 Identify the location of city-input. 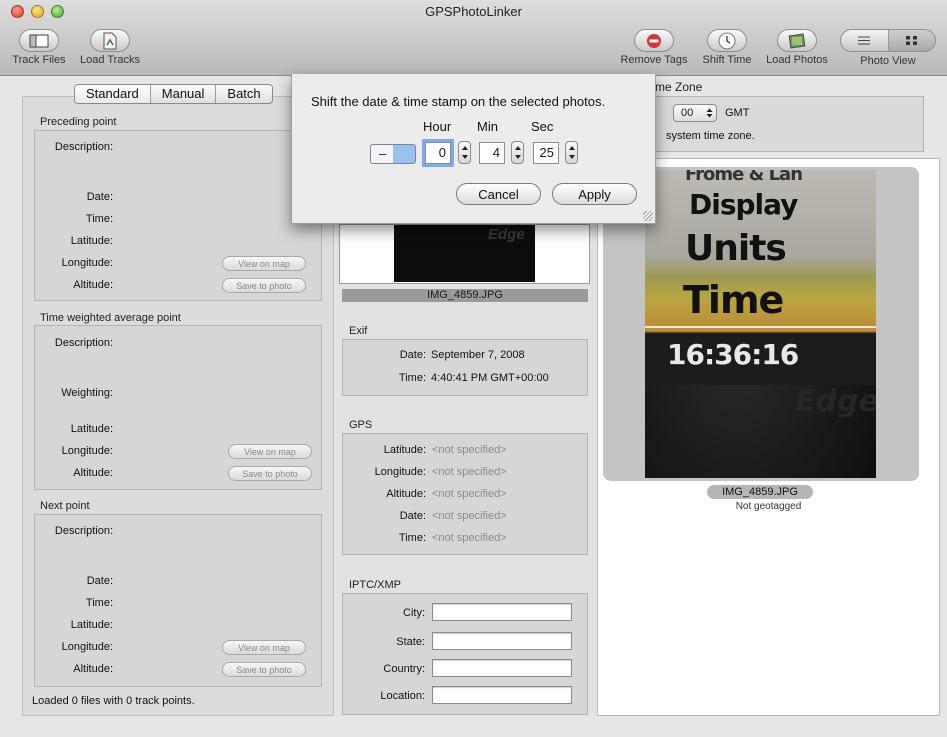
(502, 612).